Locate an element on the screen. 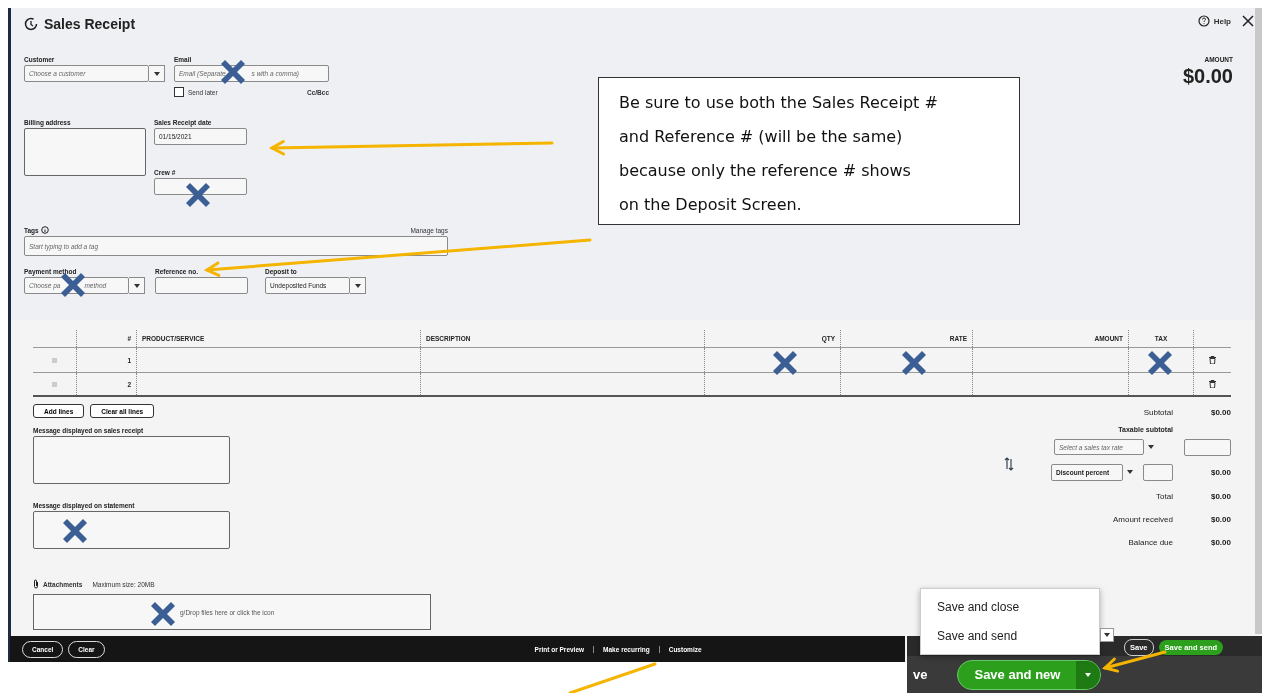  billing-address-field is located at coordinates (85, 152).